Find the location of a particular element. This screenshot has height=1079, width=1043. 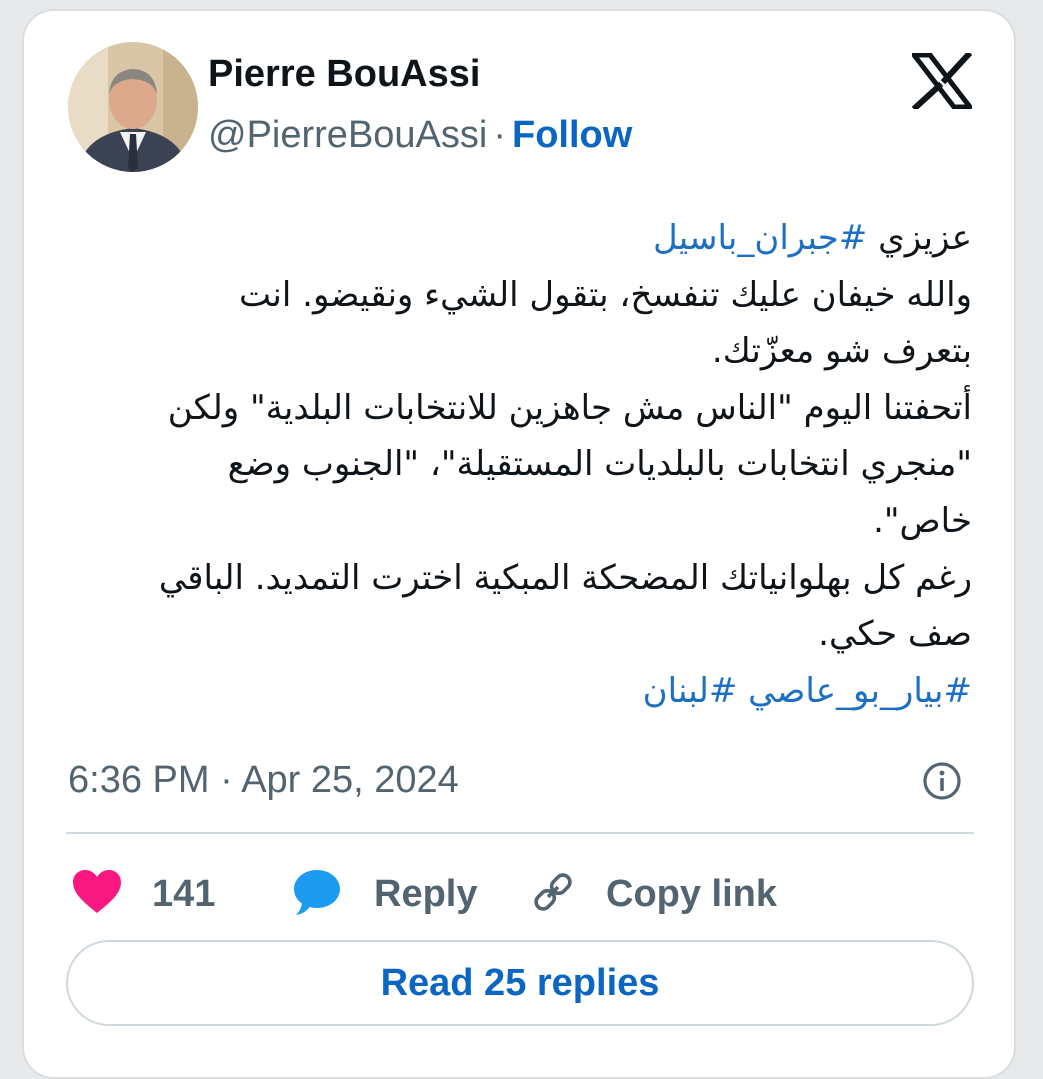

author-handle: @PierreBouAssi is located at coordinates (347, 135).